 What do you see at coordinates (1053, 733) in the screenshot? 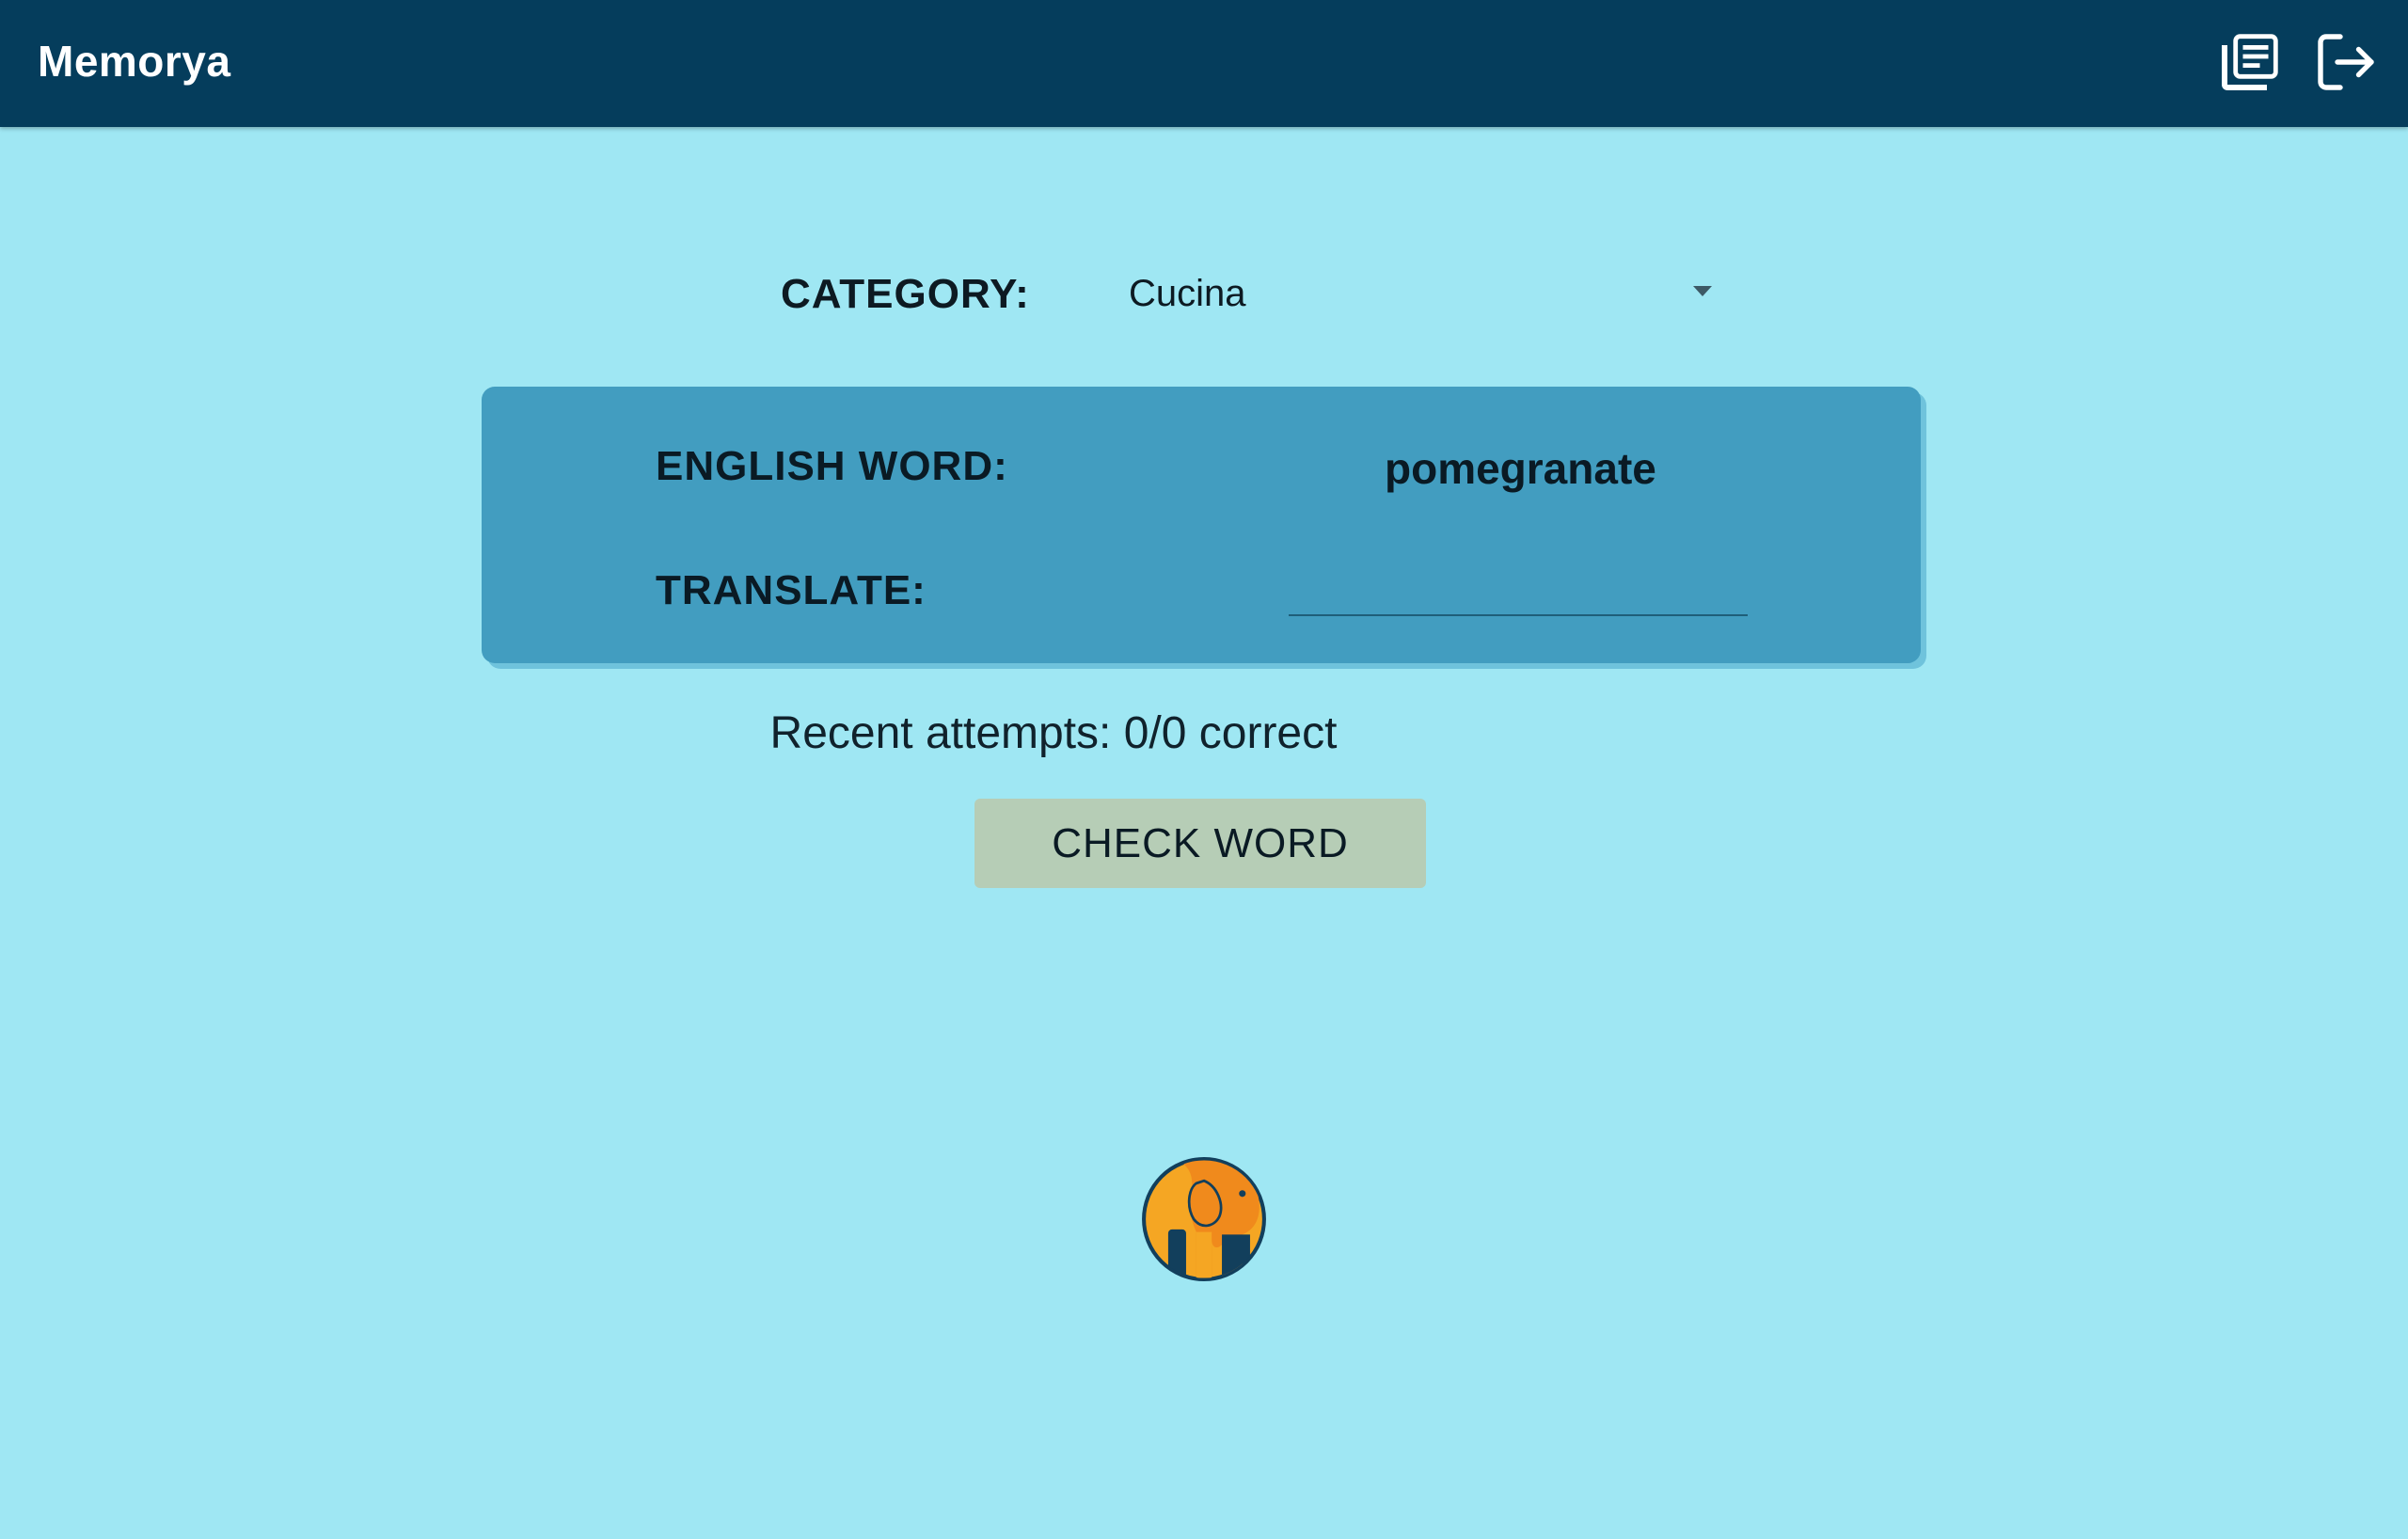
I see `recent-attempts-text: Recent attempts: 0/0 correct` at bounding box center [1053, 733].